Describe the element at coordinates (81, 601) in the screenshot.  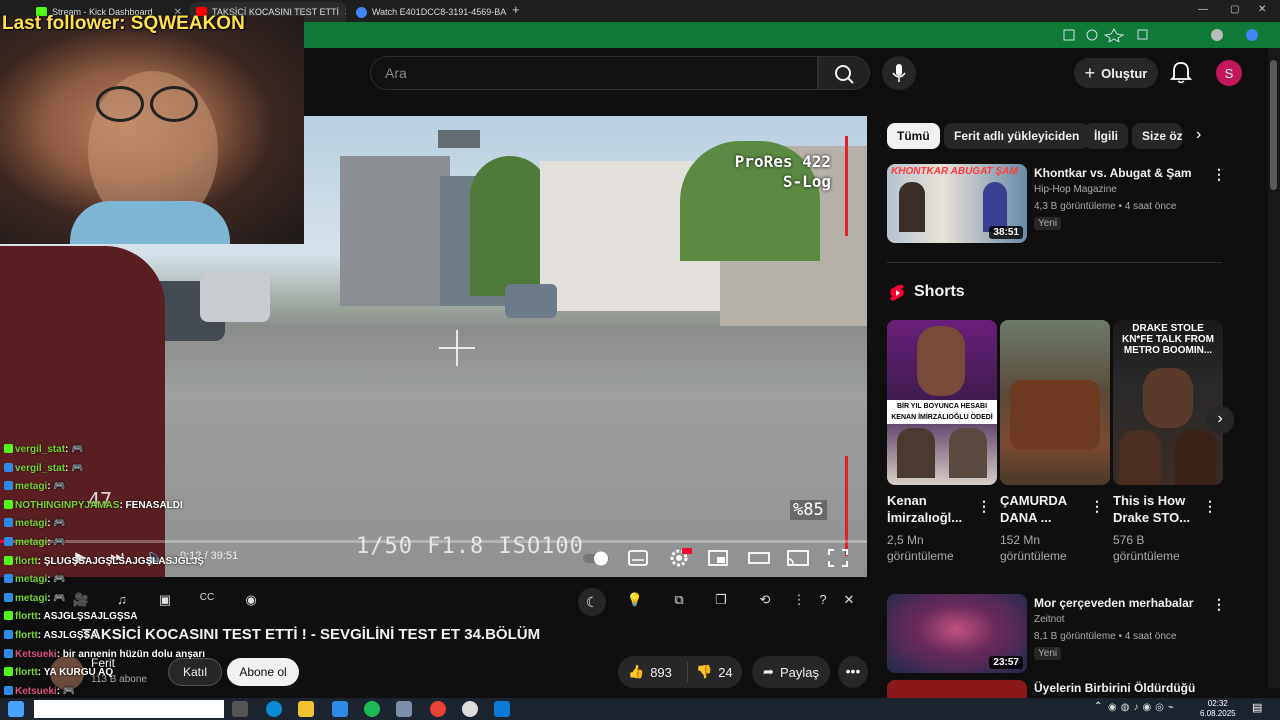
I see `camera-icon: 🎥` at that location.